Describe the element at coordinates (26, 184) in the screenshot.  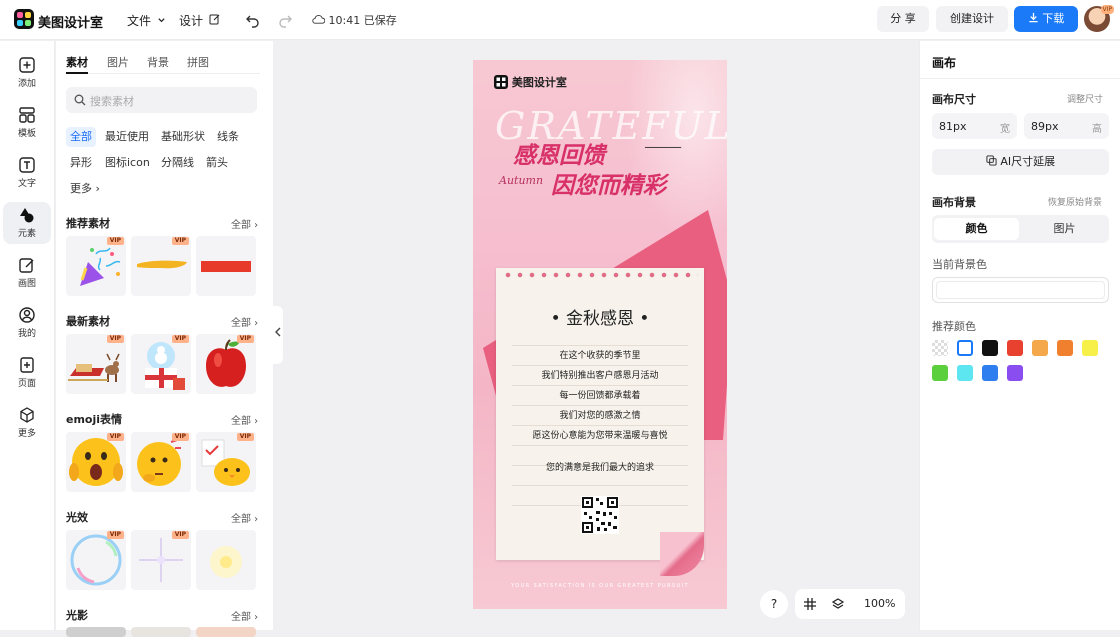
I see `rail-label: 文字` at that location.